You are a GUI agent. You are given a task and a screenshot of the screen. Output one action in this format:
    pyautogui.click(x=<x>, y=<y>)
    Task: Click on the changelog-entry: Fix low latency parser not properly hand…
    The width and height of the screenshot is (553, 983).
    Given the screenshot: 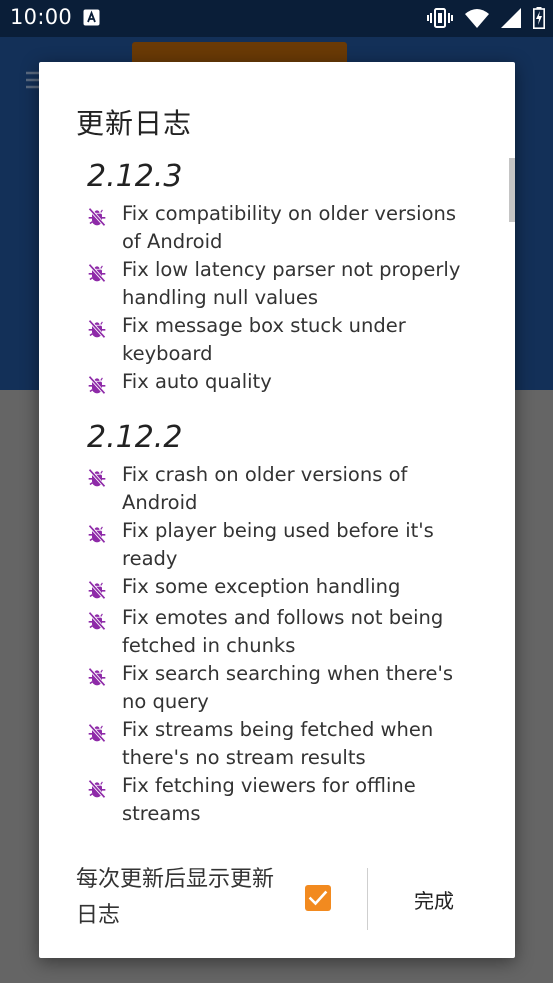 What is the action you would take?
    pyautogui.click(x=291, y=283)
    